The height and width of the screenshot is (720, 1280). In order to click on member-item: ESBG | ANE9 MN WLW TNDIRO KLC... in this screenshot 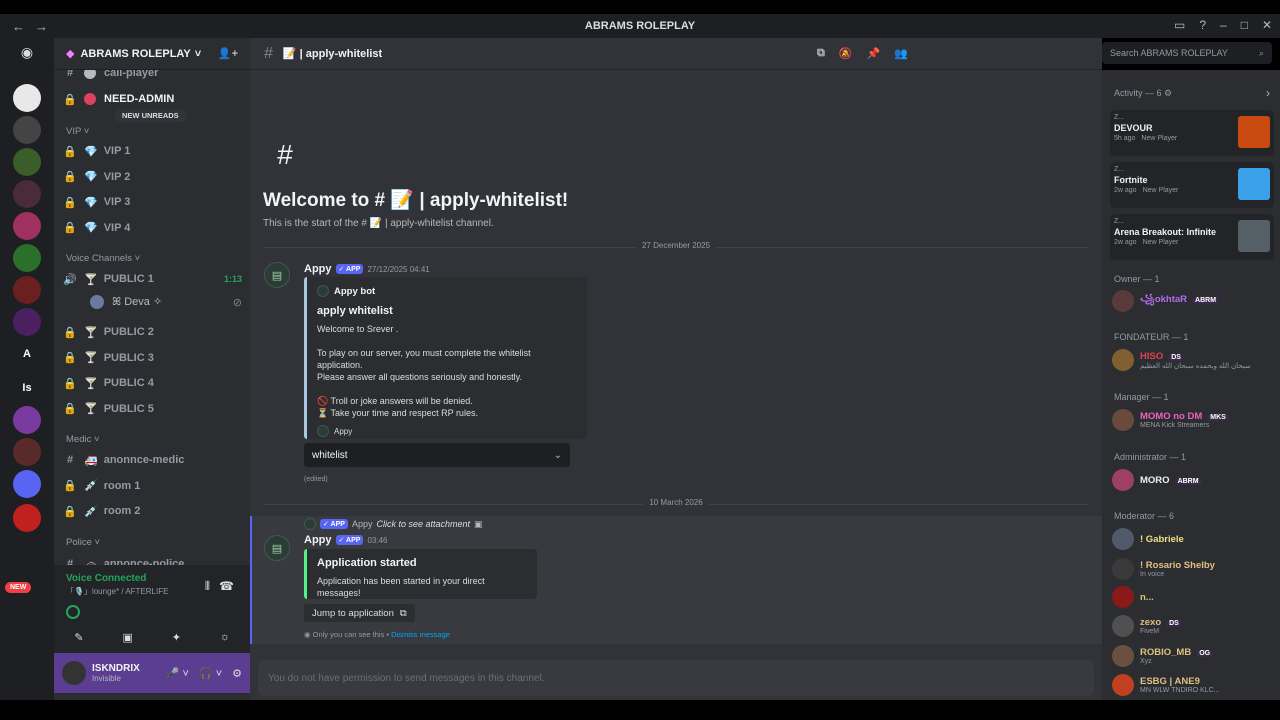, I will do `click(1194, 685)`.